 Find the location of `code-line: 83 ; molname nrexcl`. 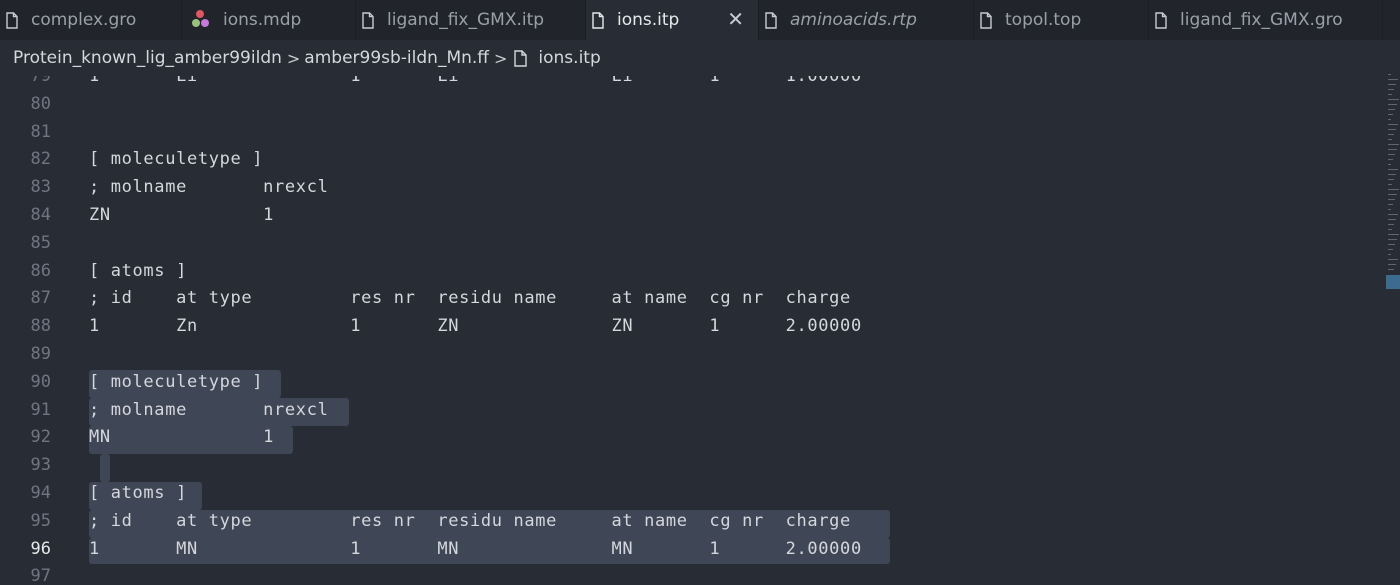

code-line: 83 ; molname nrexcl is located at coordinates (693, 187).